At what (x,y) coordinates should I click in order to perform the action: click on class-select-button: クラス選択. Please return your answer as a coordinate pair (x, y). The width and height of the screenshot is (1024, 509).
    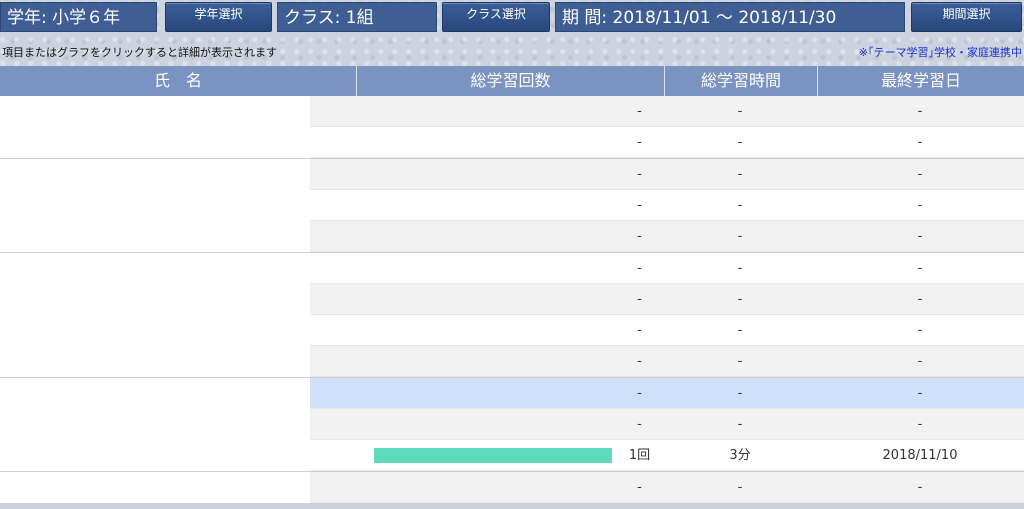
    Looking at the image, I should click on (496, 17).